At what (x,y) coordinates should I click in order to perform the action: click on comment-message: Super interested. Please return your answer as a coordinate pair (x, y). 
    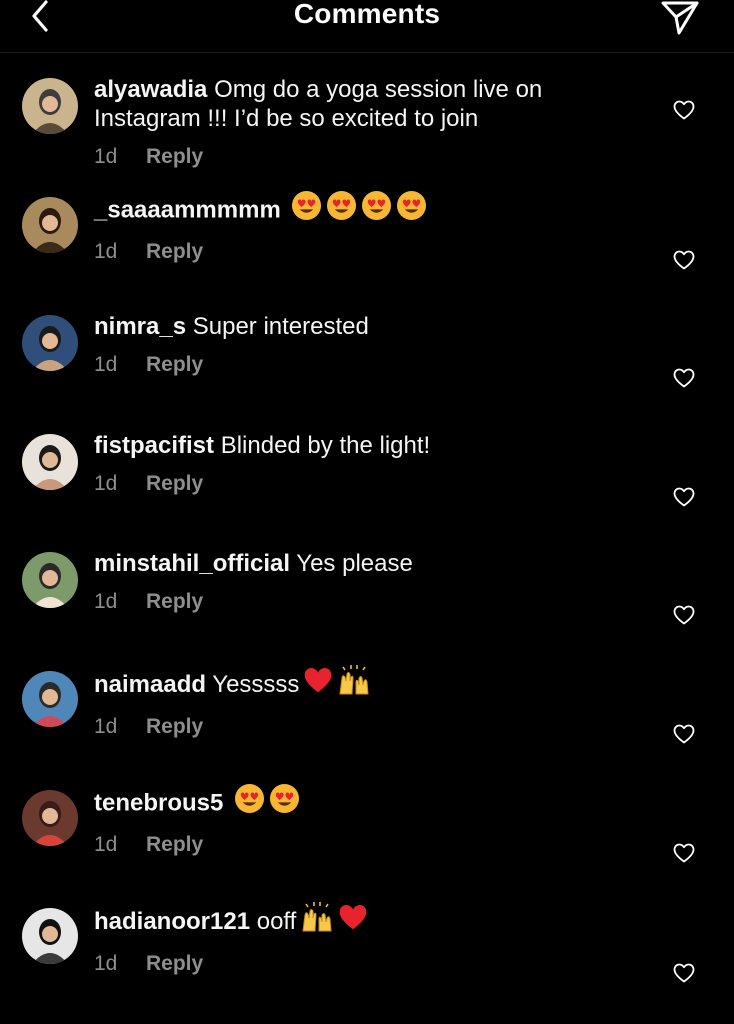
    Looking at the image, I should click on (280, 327).